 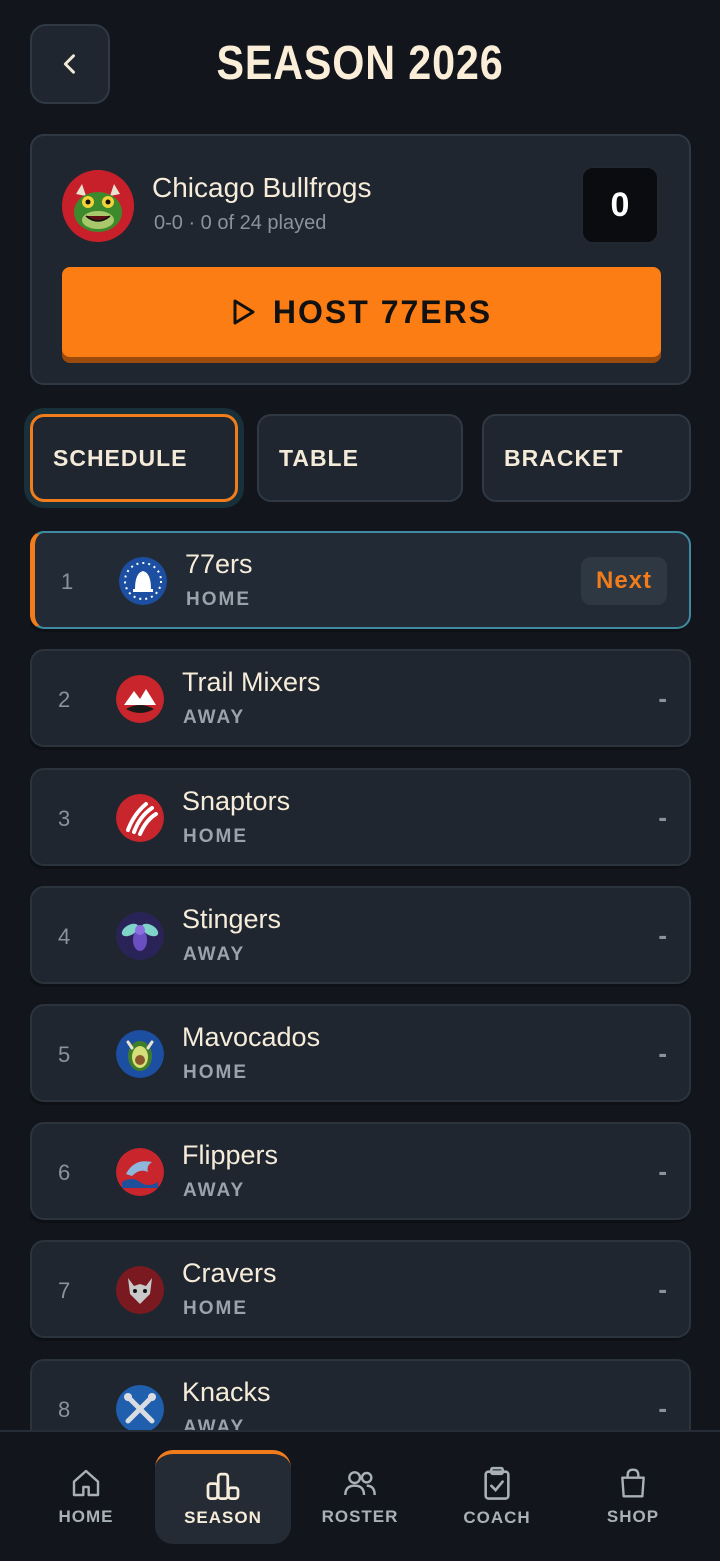 What do you see at coordinates (497, 1517) in the screenshot?
I see `nav-label: COACH` at bounding box center [497, 1517].